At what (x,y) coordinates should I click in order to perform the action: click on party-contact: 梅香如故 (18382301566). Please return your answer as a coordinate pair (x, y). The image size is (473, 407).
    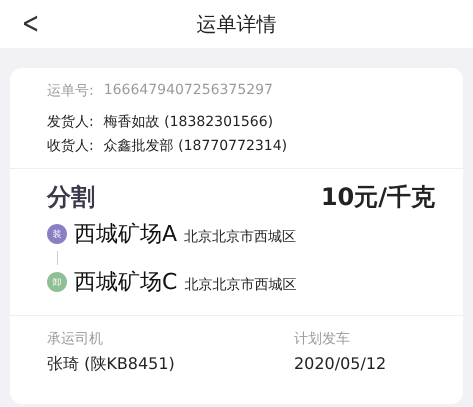
    Looking at the image, I should click on (189, 122).